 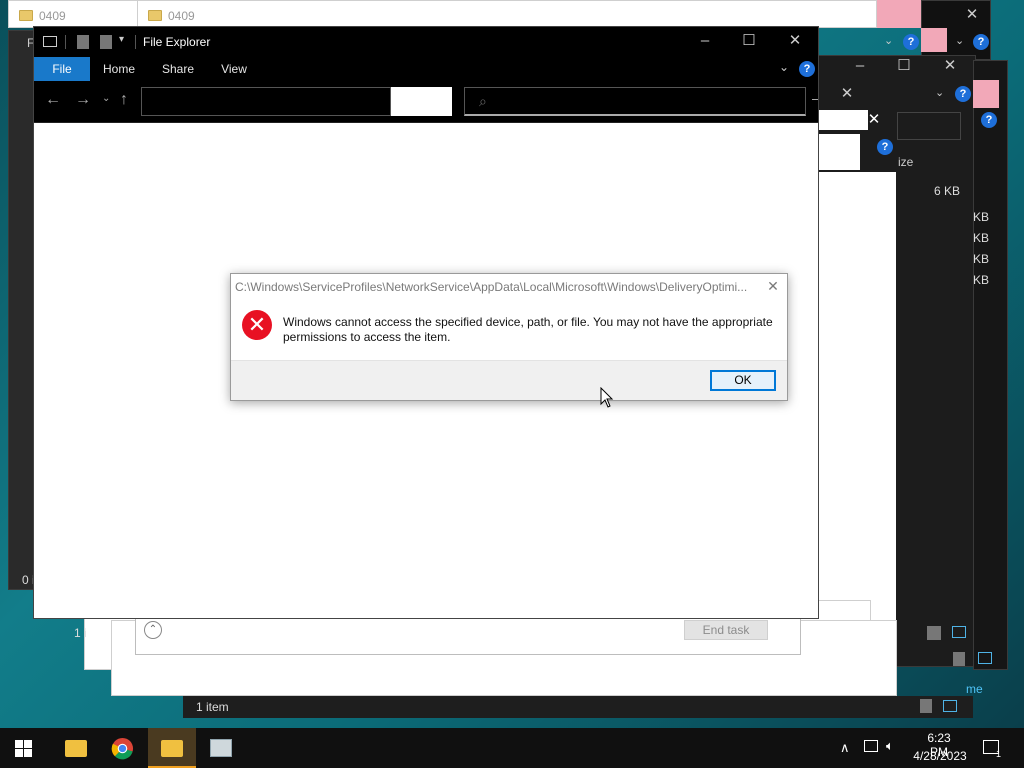 What do you see at coordinates (986, 94) in the screenshot?
I see `background-pink-block-b` at bounding box center [986, 94].